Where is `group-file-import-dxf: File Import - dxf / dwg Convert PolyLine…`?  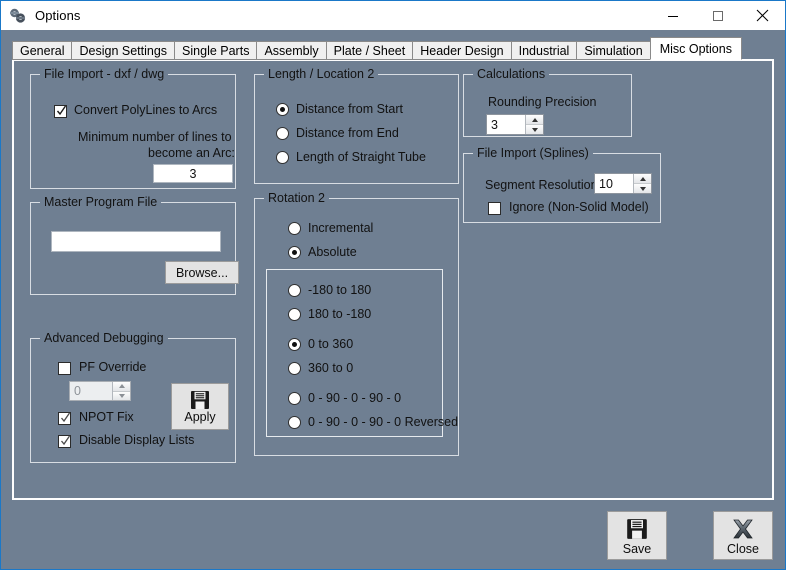
group-file-import-dxf: File Import - dxf / dwg Convert PolyLine… is located at coordinates (133, 128).